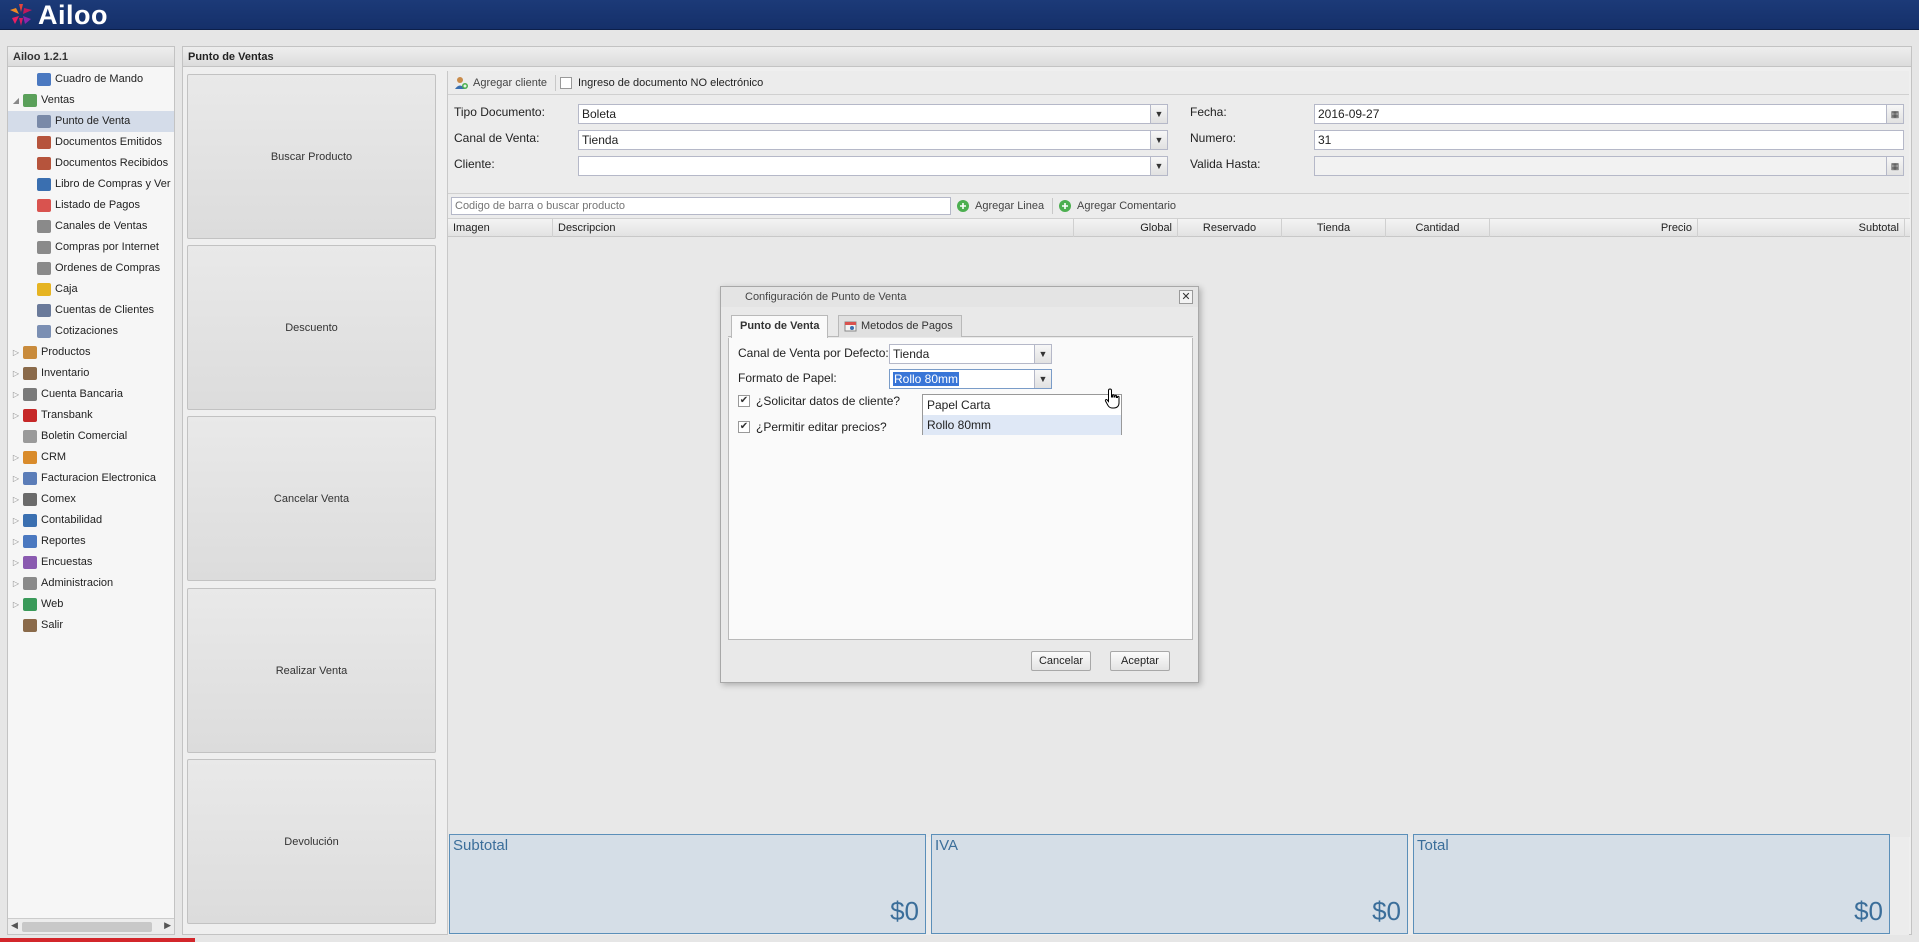  I want to click on sidebar-item-boletin-comercial: Boletin Comercial, so click(91, 436).